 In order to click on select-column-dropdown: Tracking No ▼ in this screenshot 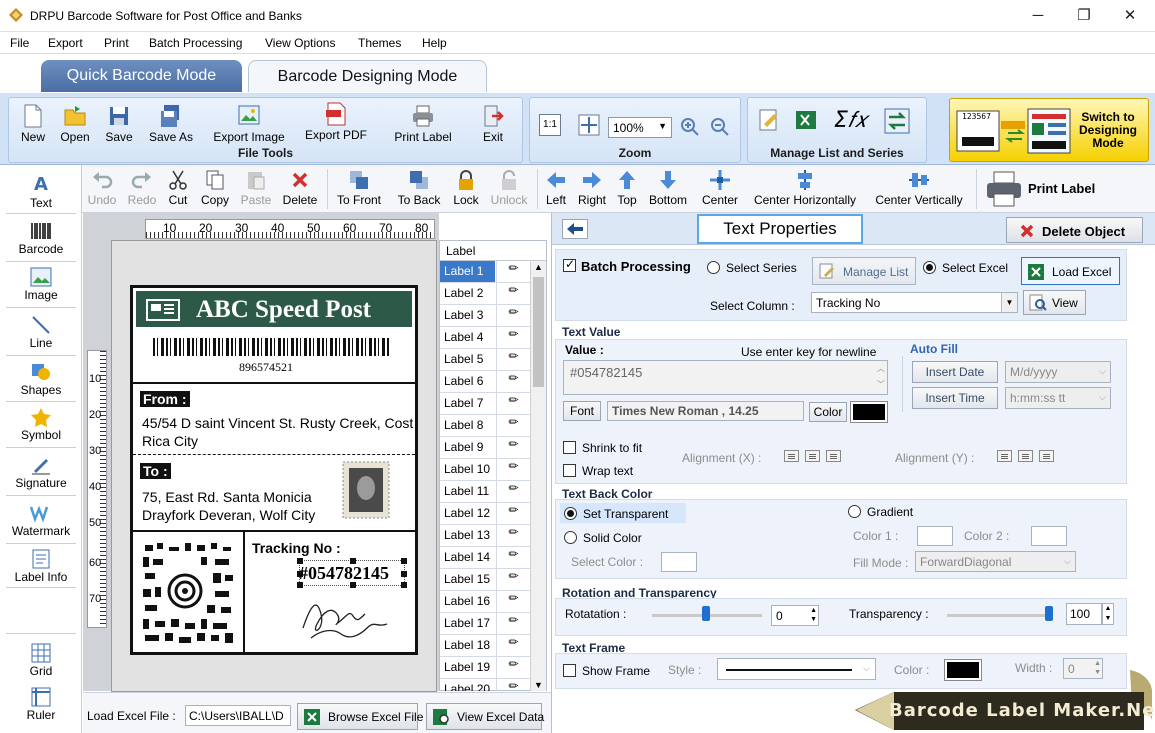, I will do `click(914, 302)`.